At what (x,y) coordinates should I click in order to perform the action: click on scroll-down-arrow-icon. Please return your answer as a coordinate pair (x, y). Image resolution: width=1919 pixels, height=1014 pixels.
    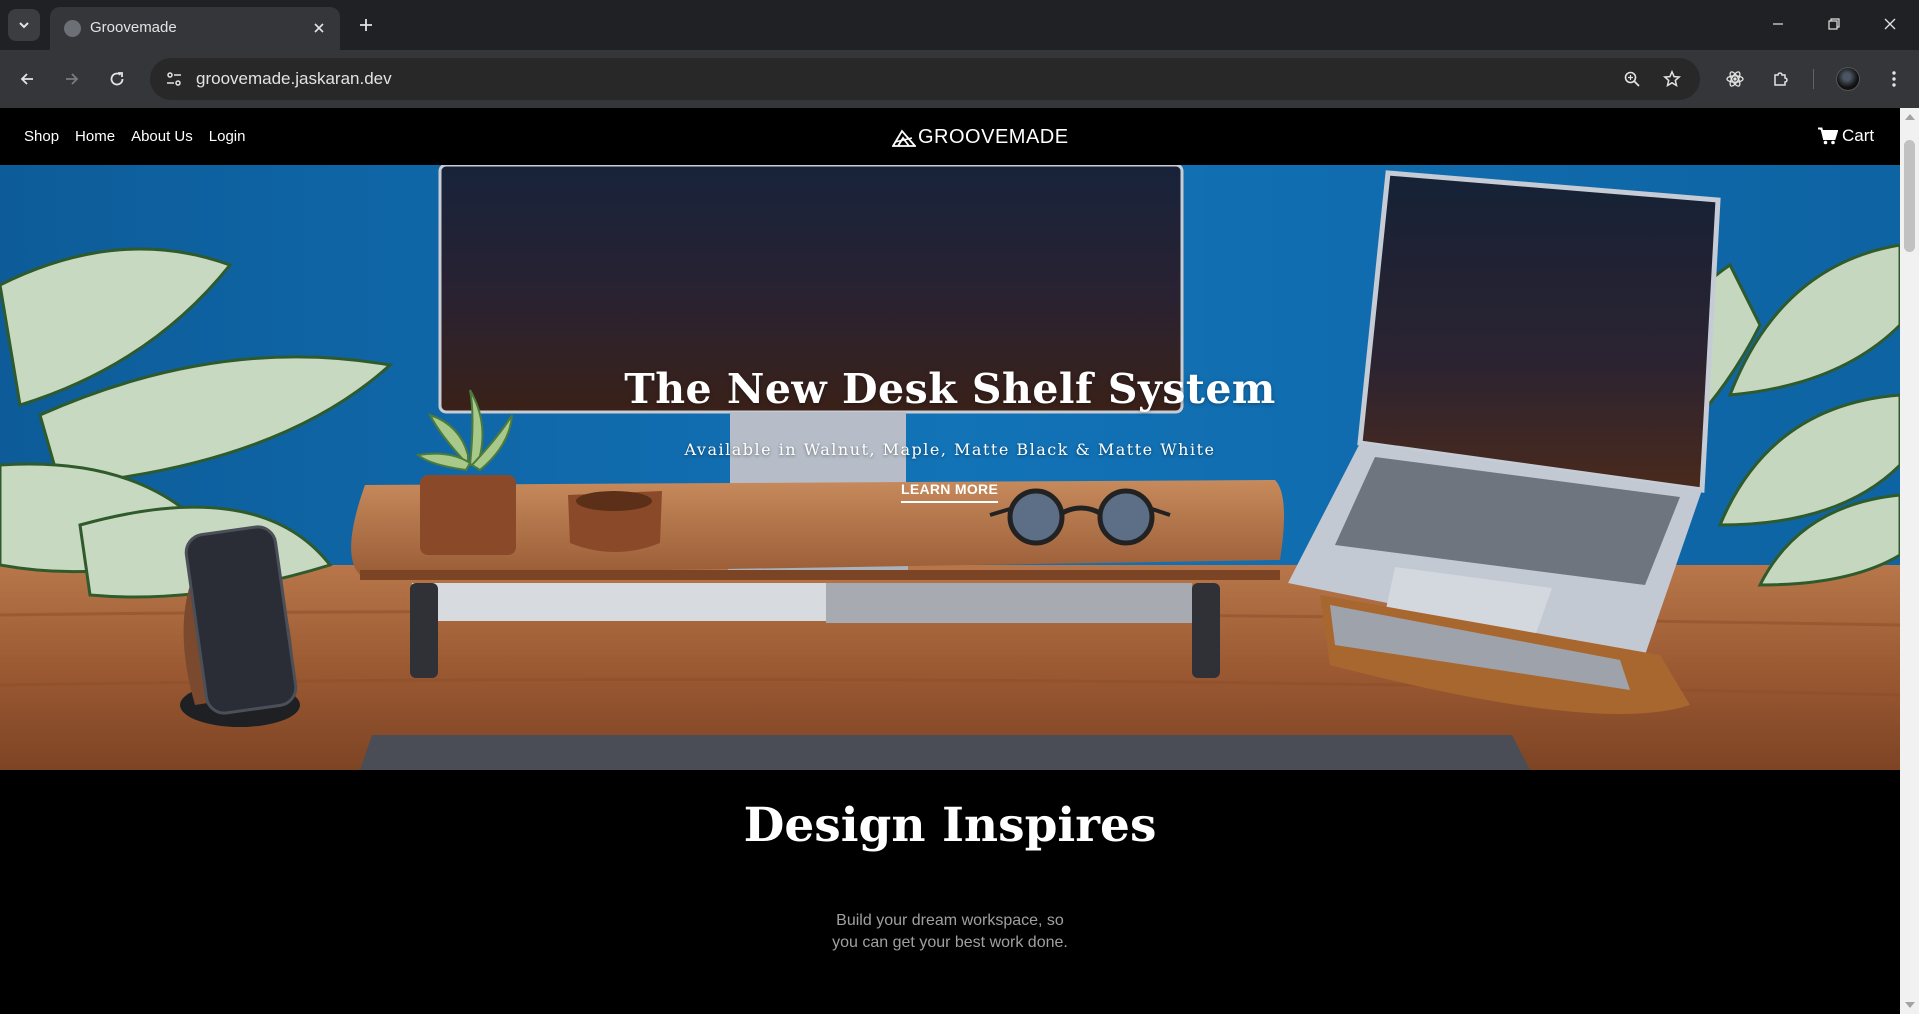
    Looking at the image, I should click on (1910, 1005).